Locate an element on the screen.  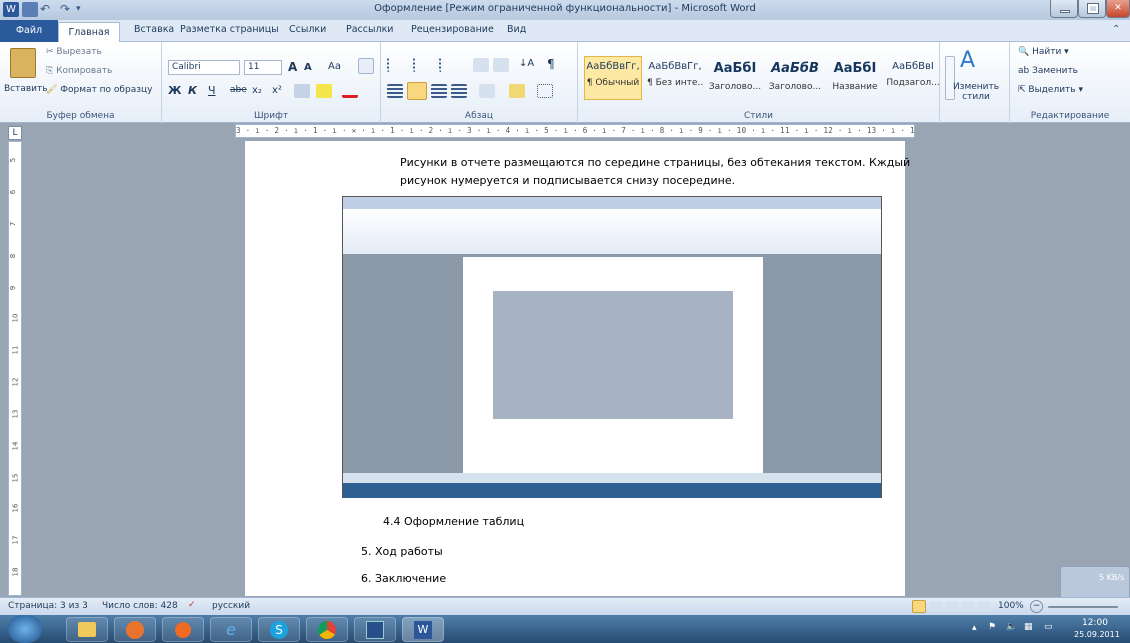
spellcheck-icon: ✓ is located at coordinates (192, 605).